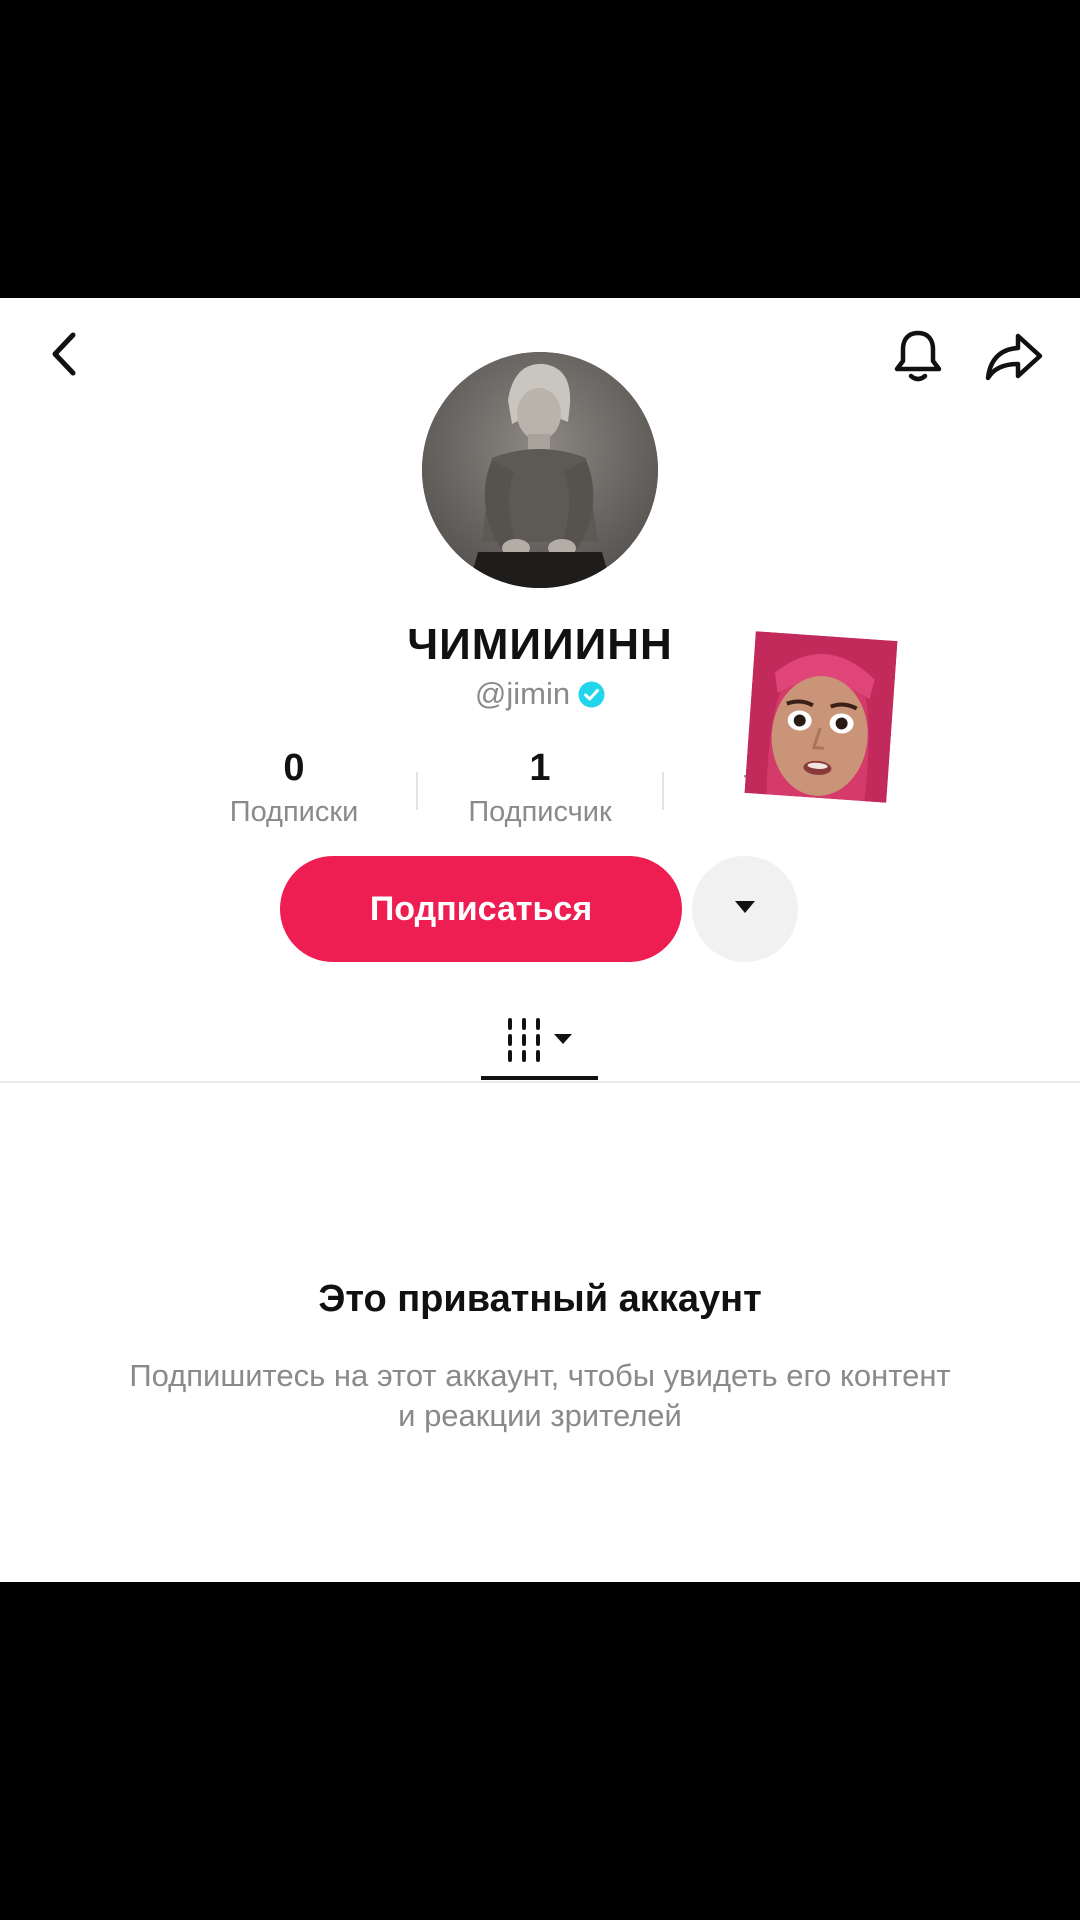 This screenshot has width=1080, height=1920. Describe the element at coordinates (294, 768) in the screenshot. I see `stat-value: 0` at that location.